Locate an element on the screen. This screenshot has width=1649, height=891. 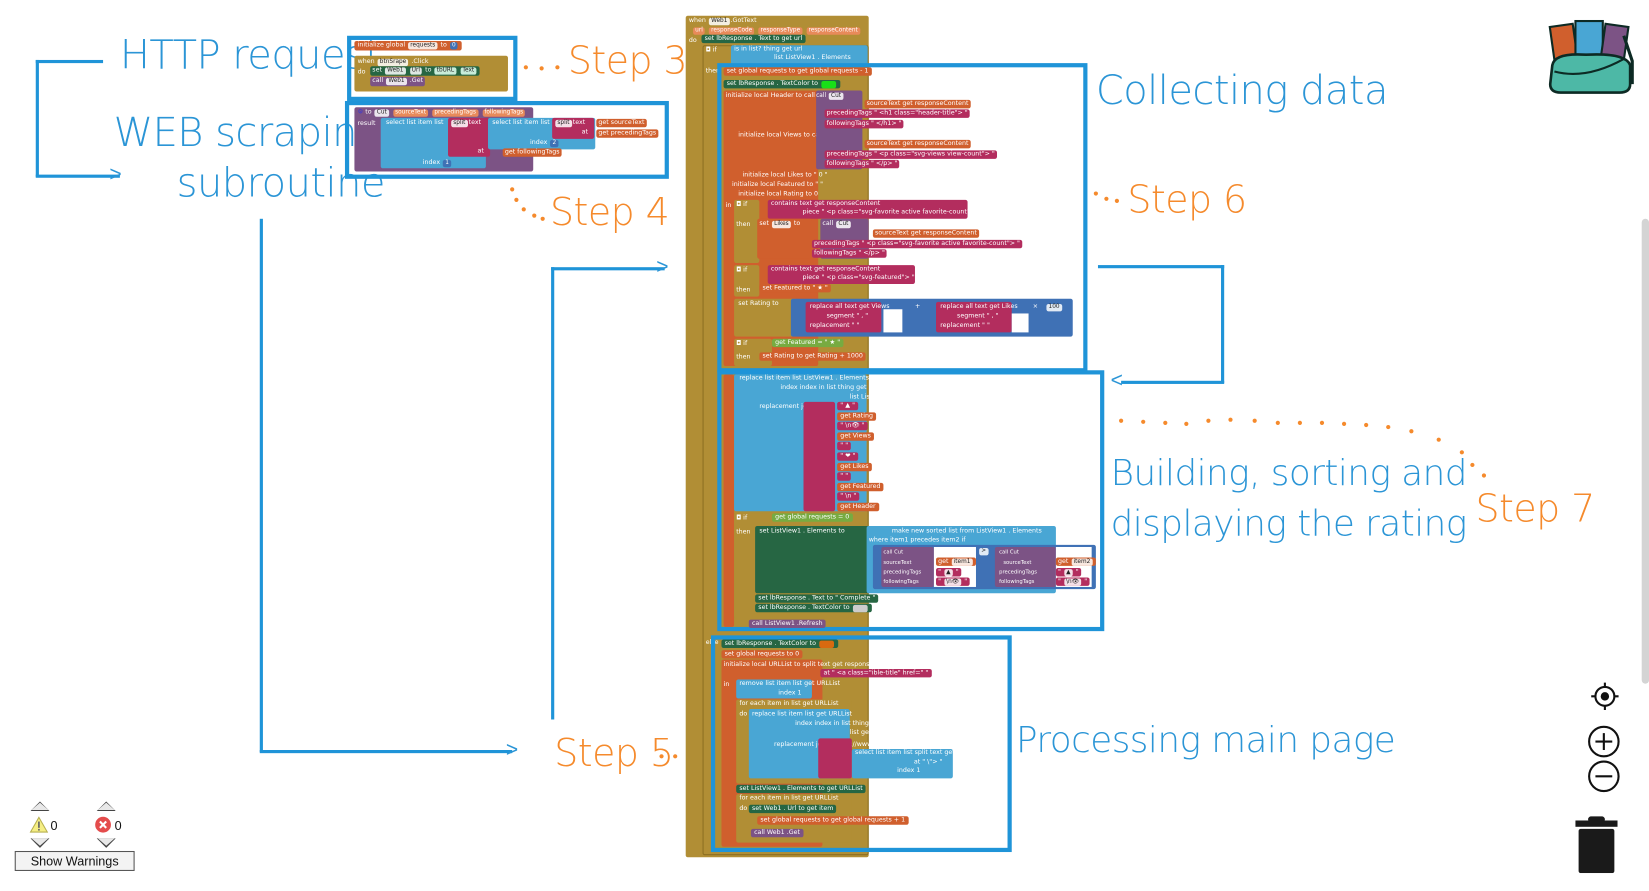
number-field: 0 is located at coordinates (453, 46).